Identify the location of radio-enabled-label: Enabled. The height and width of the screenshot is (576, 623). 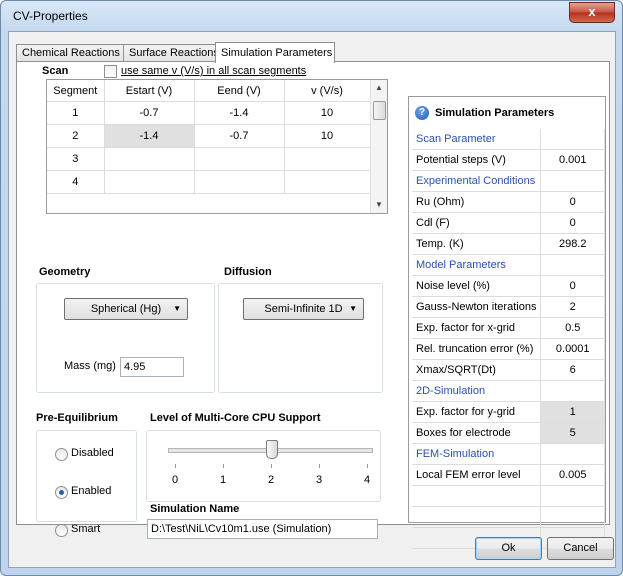
(91, 491).